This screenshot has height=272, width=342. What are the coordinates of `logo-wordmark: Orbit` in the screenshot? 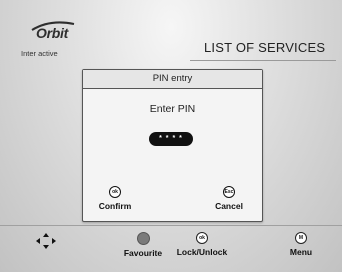 It's located at (52, 33).